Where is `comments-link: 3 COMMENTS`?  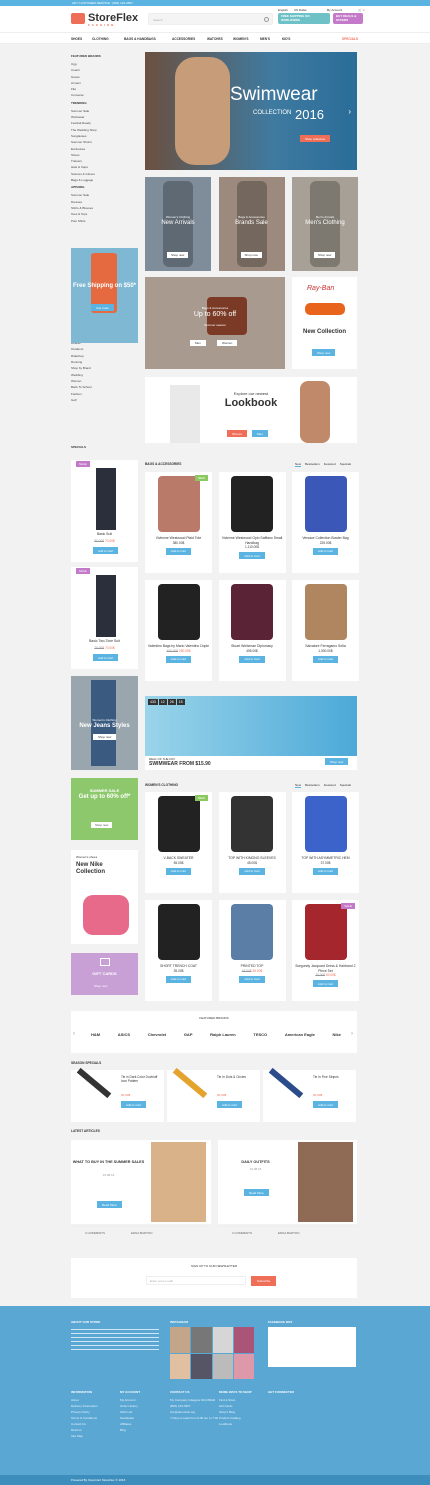 comments-link: 3 COMMENTS is located at coordinates (95, 1233).